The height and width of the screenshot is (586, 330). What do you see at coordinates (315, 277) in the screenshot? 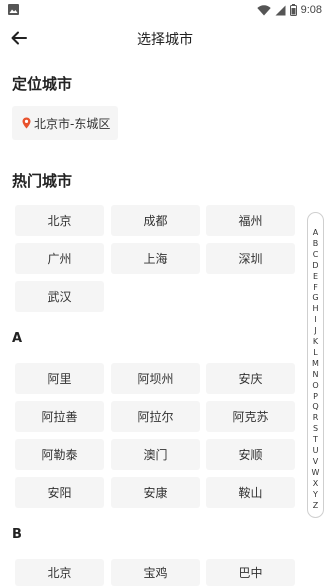
I see `index-letter: E` at bounding box center [315, 277].